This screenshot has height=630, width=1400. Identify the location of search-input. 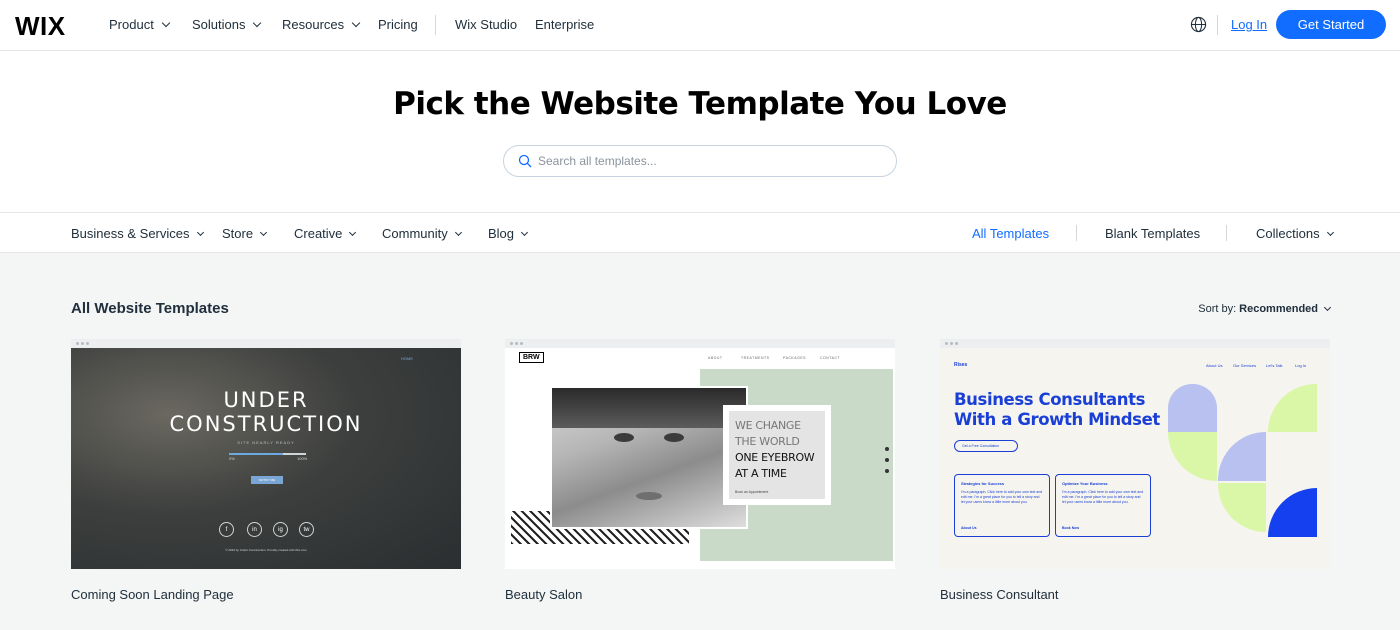
(708, 161).